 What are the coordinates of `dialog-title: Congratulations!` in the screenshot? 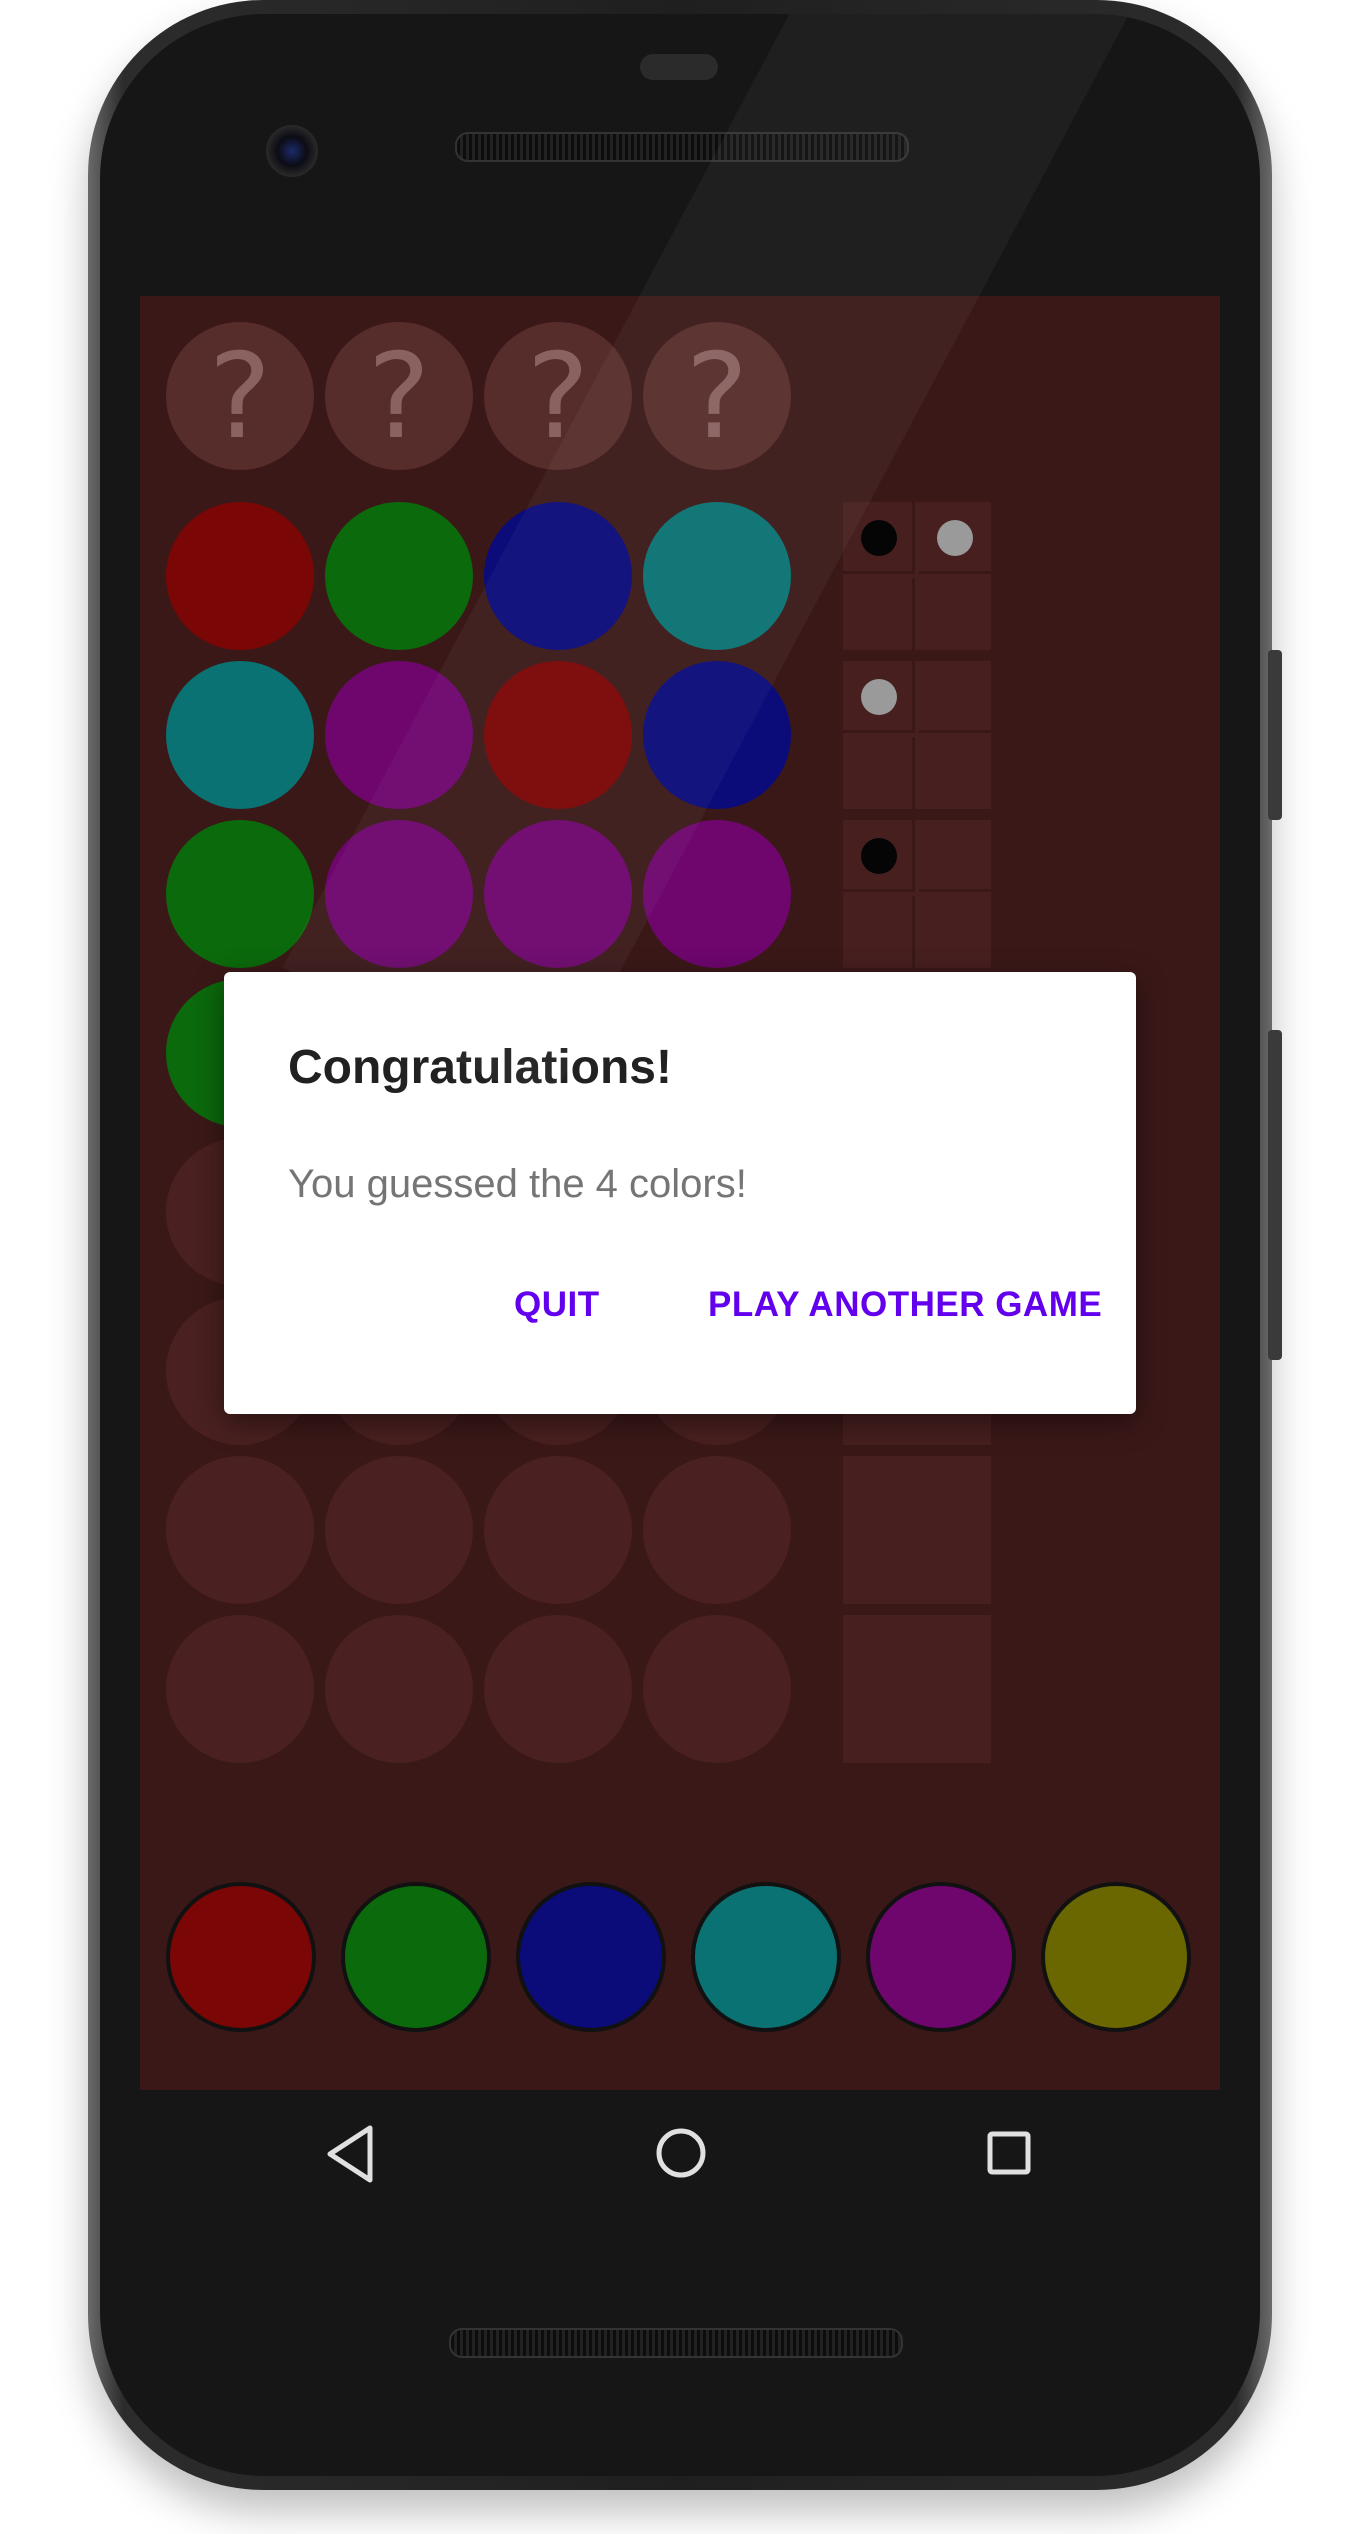 It's located at (480, 1067).